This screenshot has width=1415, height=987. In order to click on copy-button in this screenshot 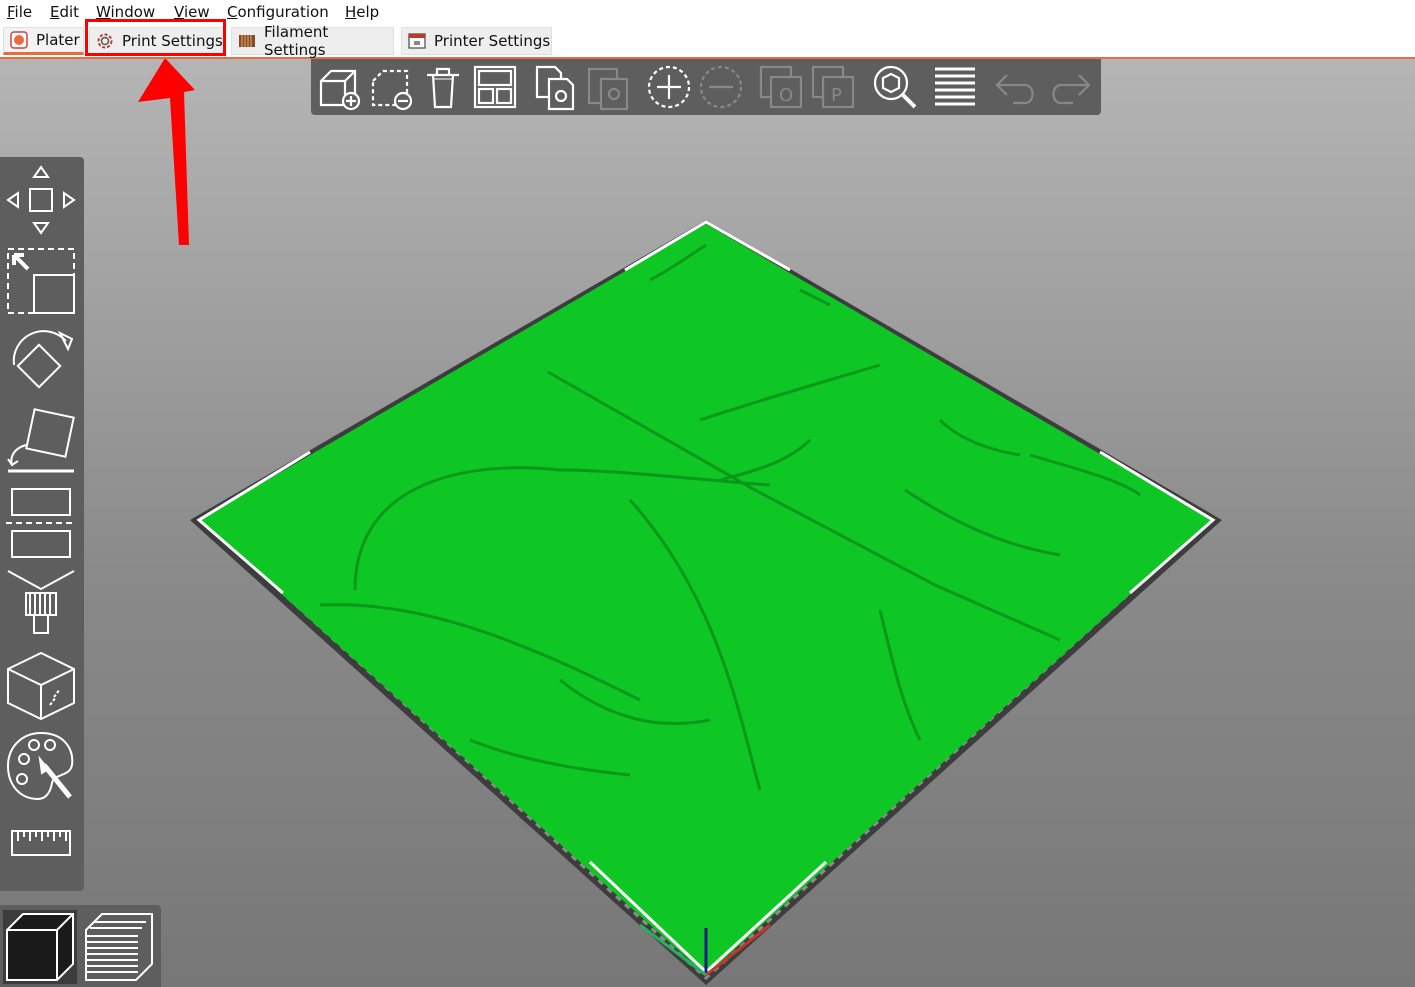, I will do `click(557, 87)`.